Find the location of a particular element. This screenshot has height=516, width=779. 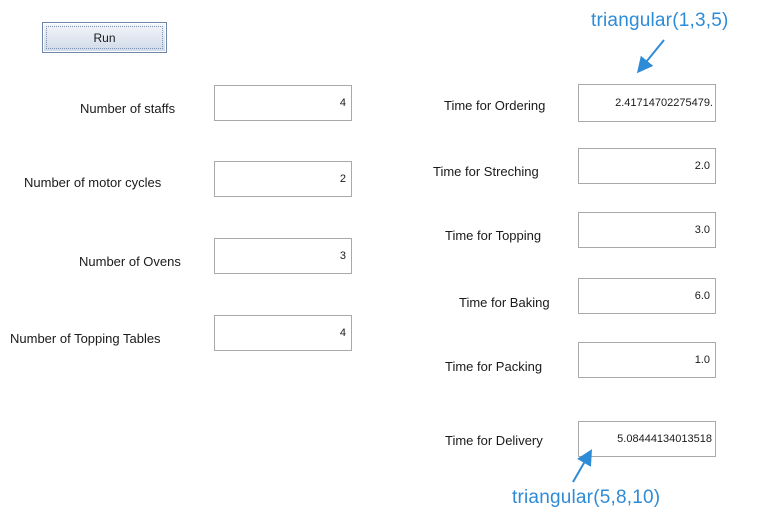

annotation-arrows is located at coordinates (618, 261).